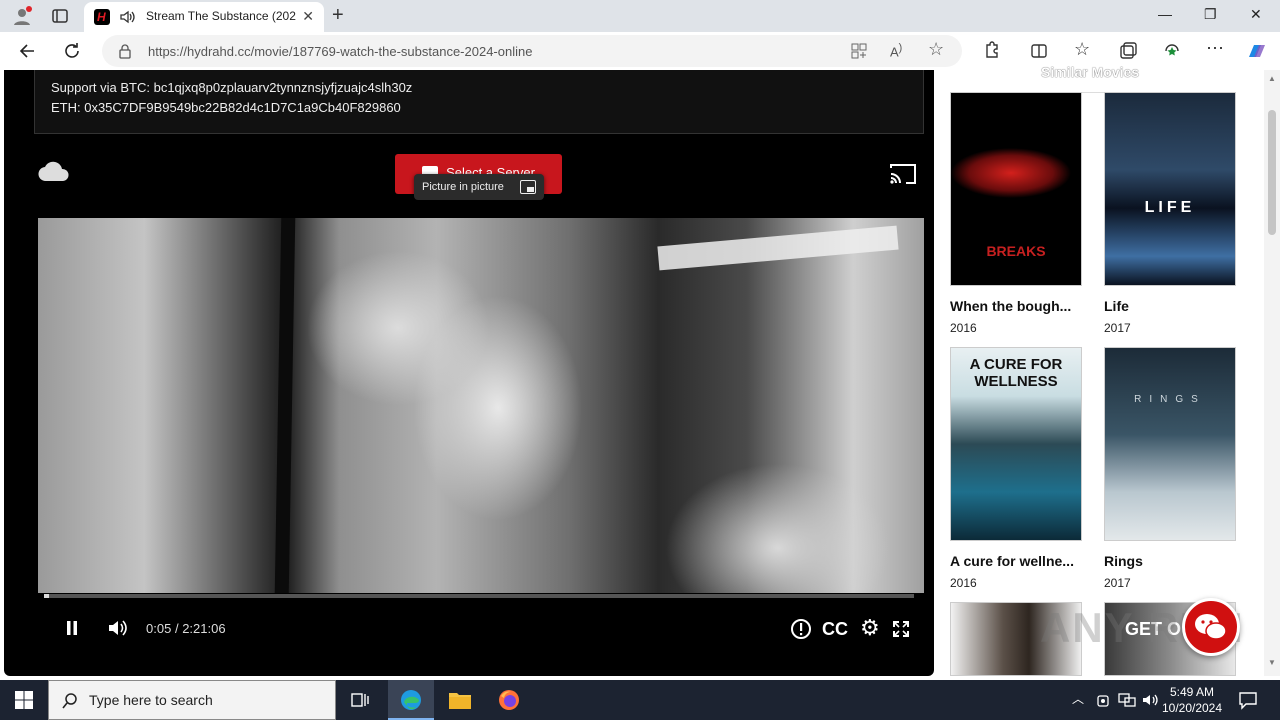 This screenshot has height=720, width=1280. Describe the element at coordinates (1192, 708) in the screenshot. I see `clock-date: 10/20/2024` at that location.